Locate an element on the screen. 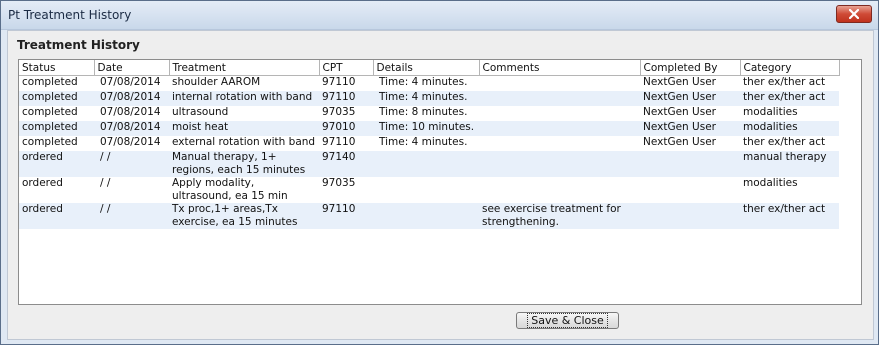 The height and width of the screenshot is (345, 879). col-header-cpt: CPT is located at coordinates (346, 68).